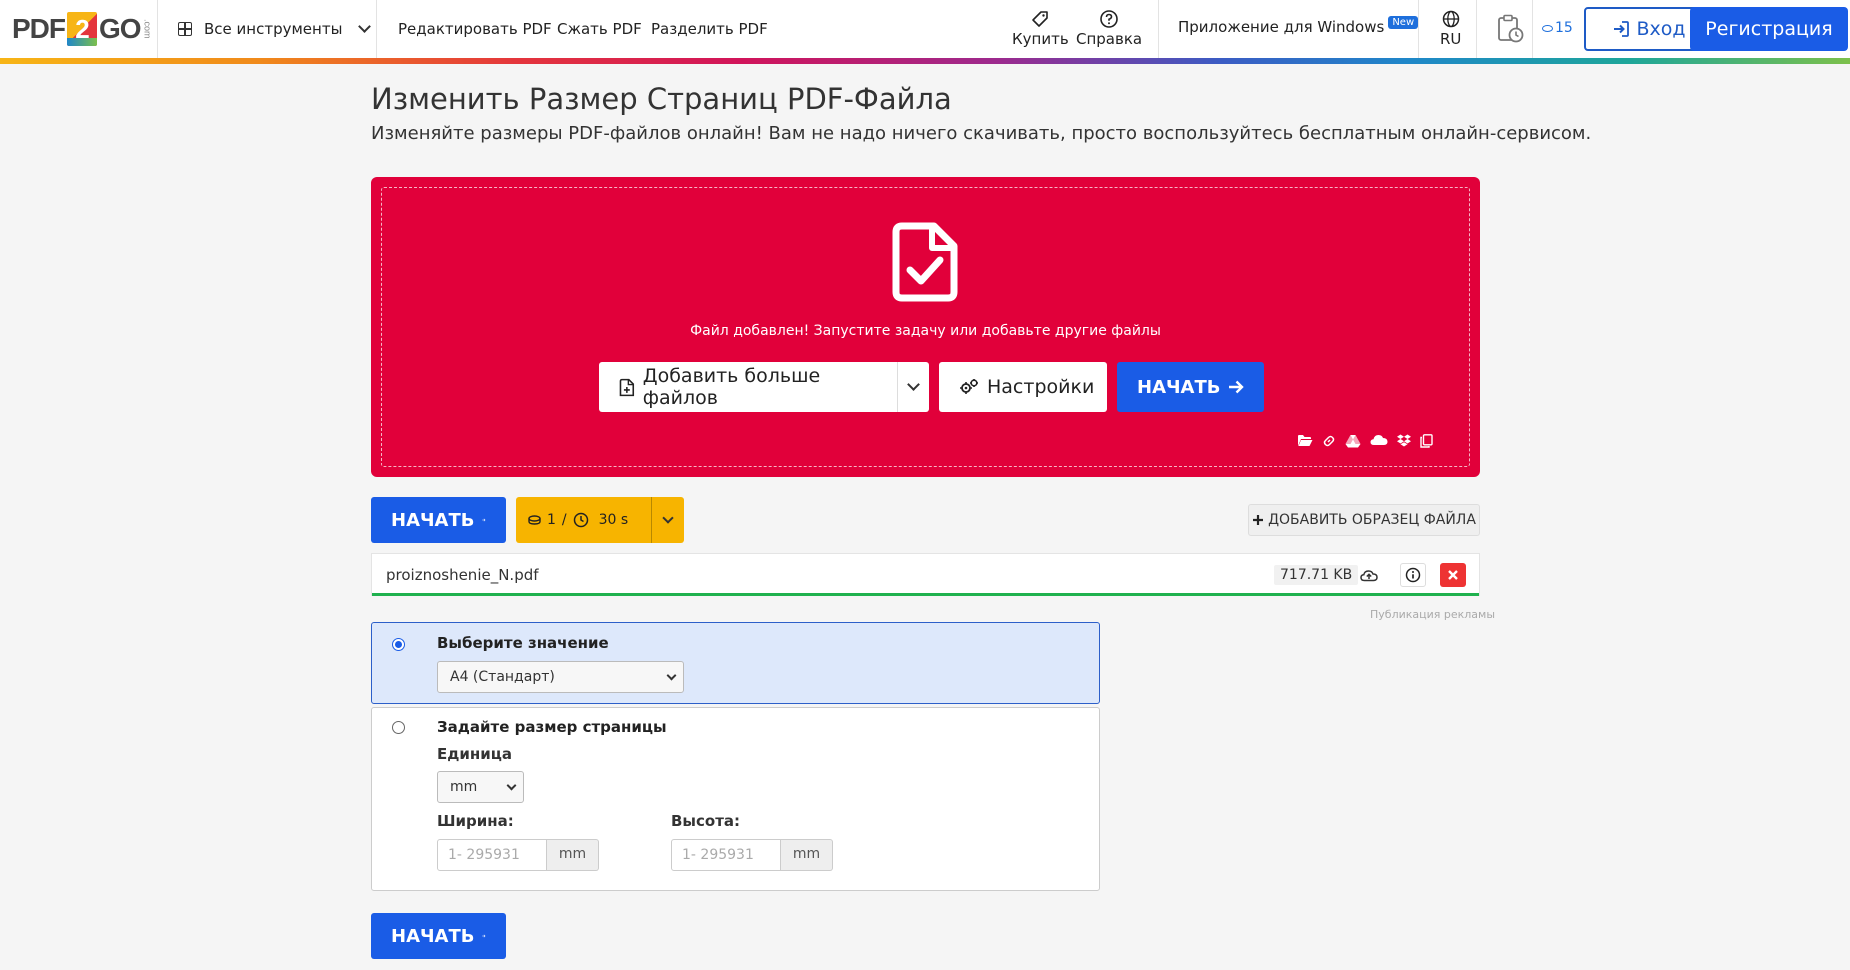 The height and width of the screenshot is (970, 1850). Describe the element at coordinates (613, 520) in the screenshot. I see `estimated-time: 30 s` at that location.